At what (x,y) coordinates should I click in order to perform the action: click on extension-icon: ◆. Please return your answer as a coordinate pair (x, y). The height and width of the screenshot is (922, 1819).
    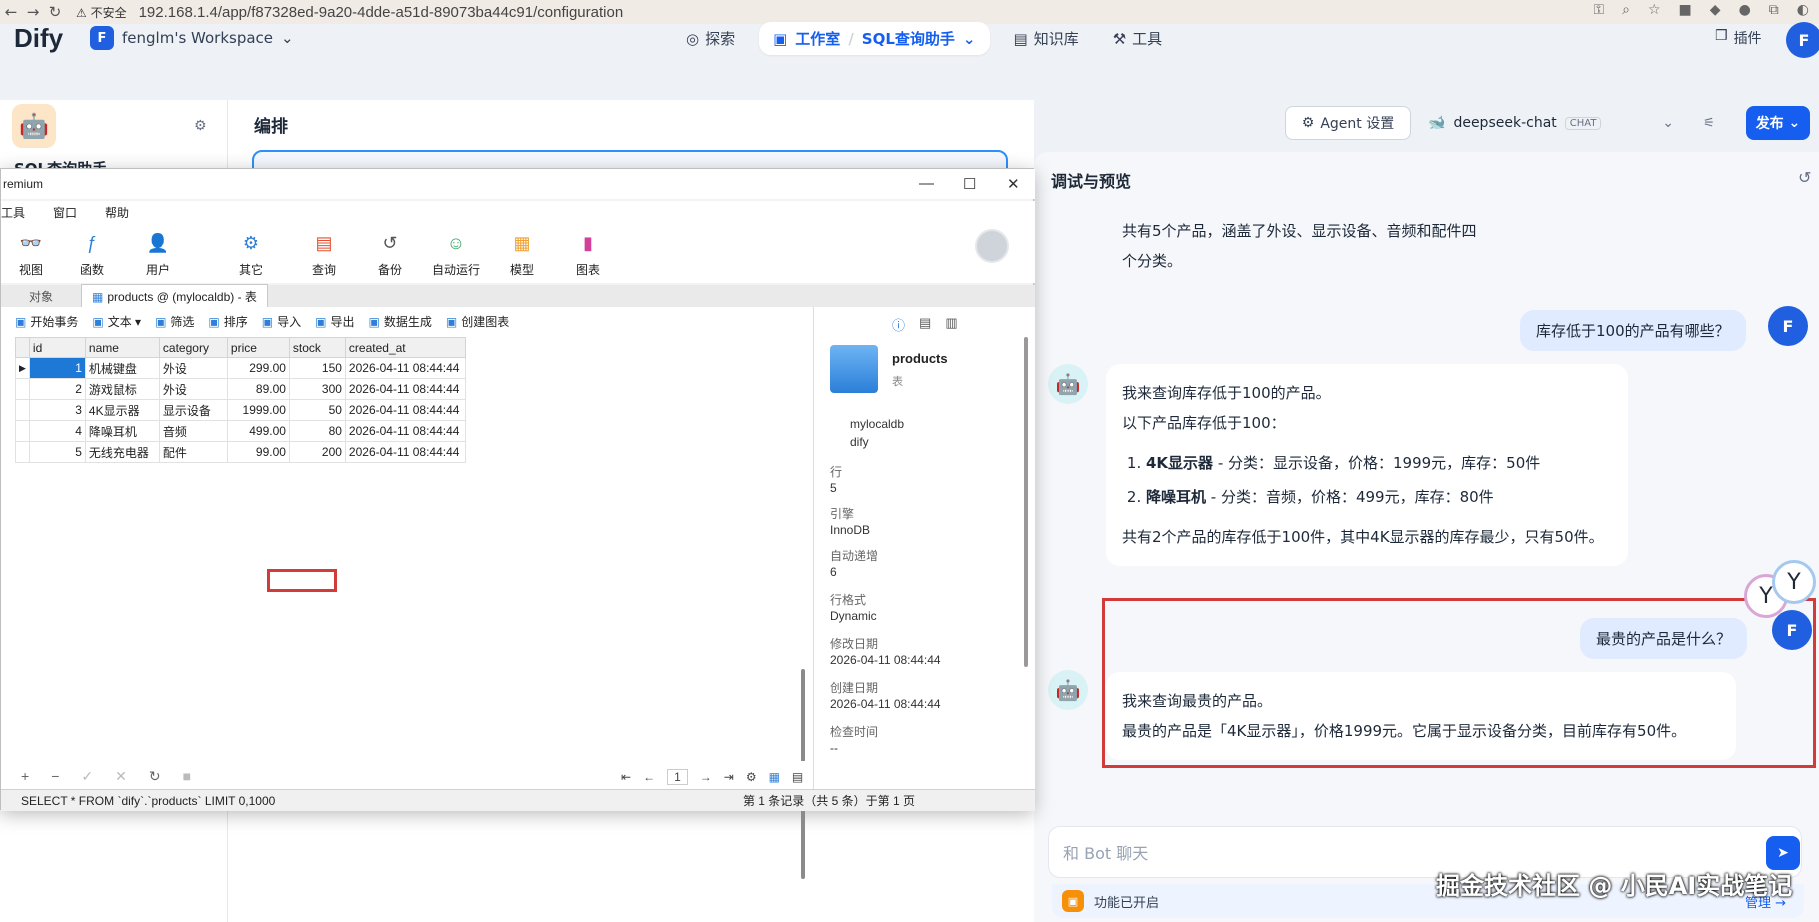
    Looking at the image, I should click on (1715, 10).